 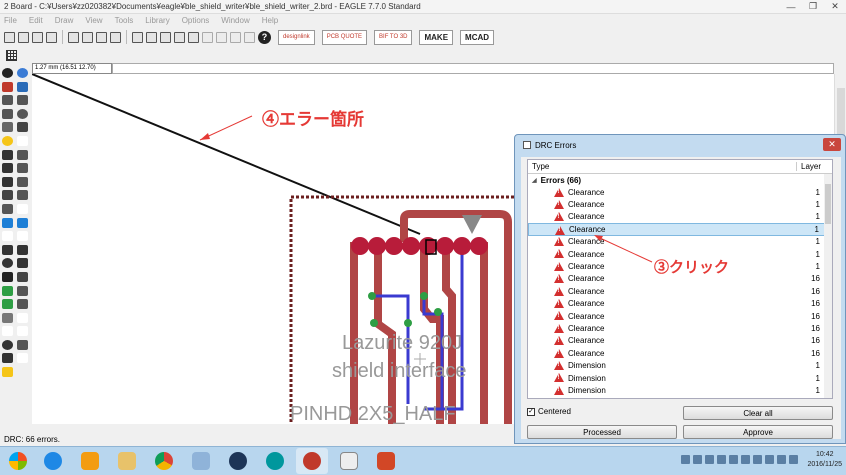 I want to click on collapse-triangle-icon: ◢, so click(x=534, y=180).